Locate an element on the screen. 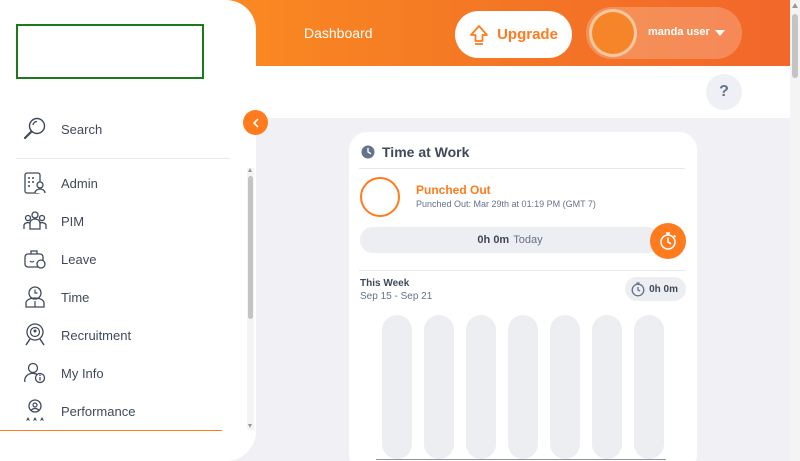 The height and width of the screenshot is (461, 800). user-menu: manda user is located at coordinates (664, 33).